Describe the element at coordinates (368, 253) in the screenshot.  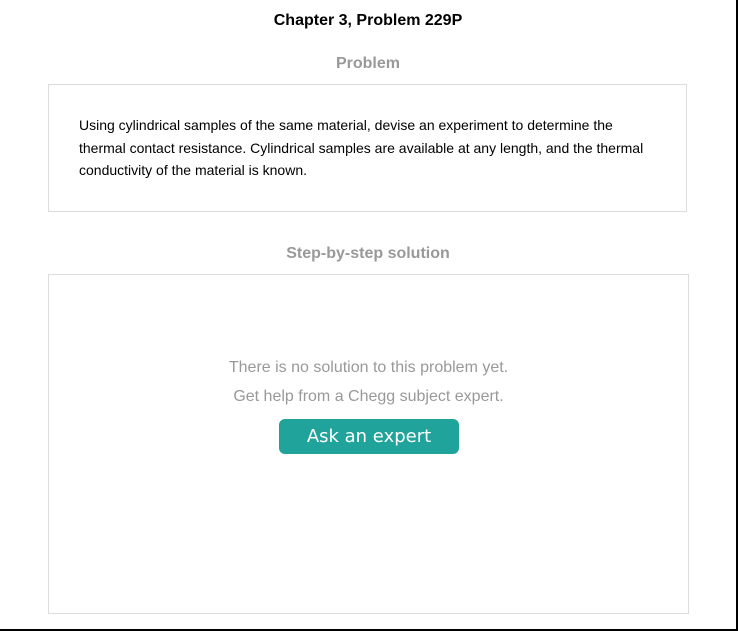
I see `solution-heading: Step-by-step solution` at that location.